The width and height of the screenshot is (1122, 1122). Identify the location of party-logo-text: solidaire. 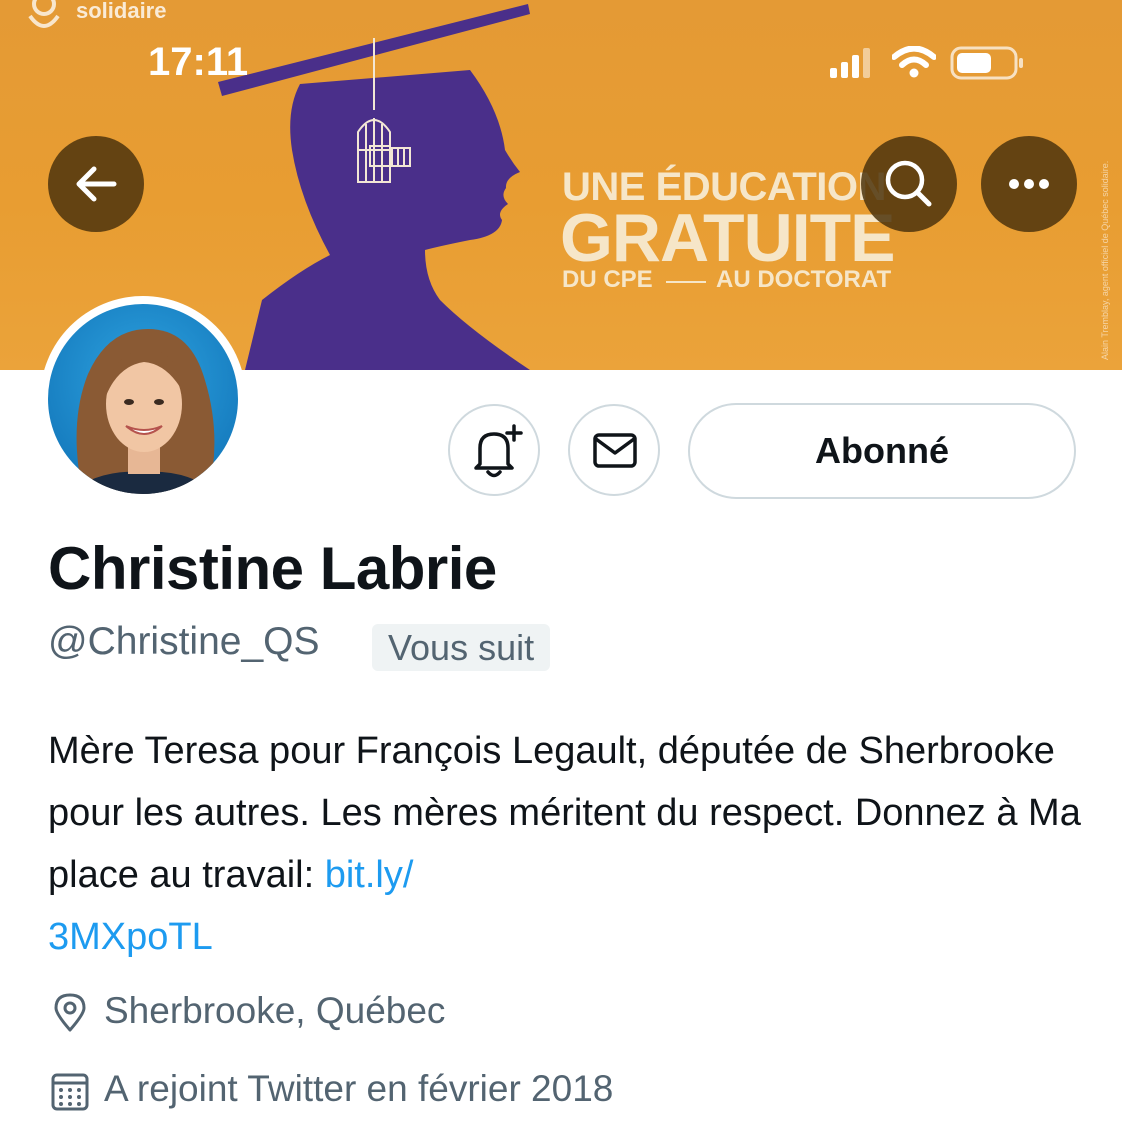
(121, 11).